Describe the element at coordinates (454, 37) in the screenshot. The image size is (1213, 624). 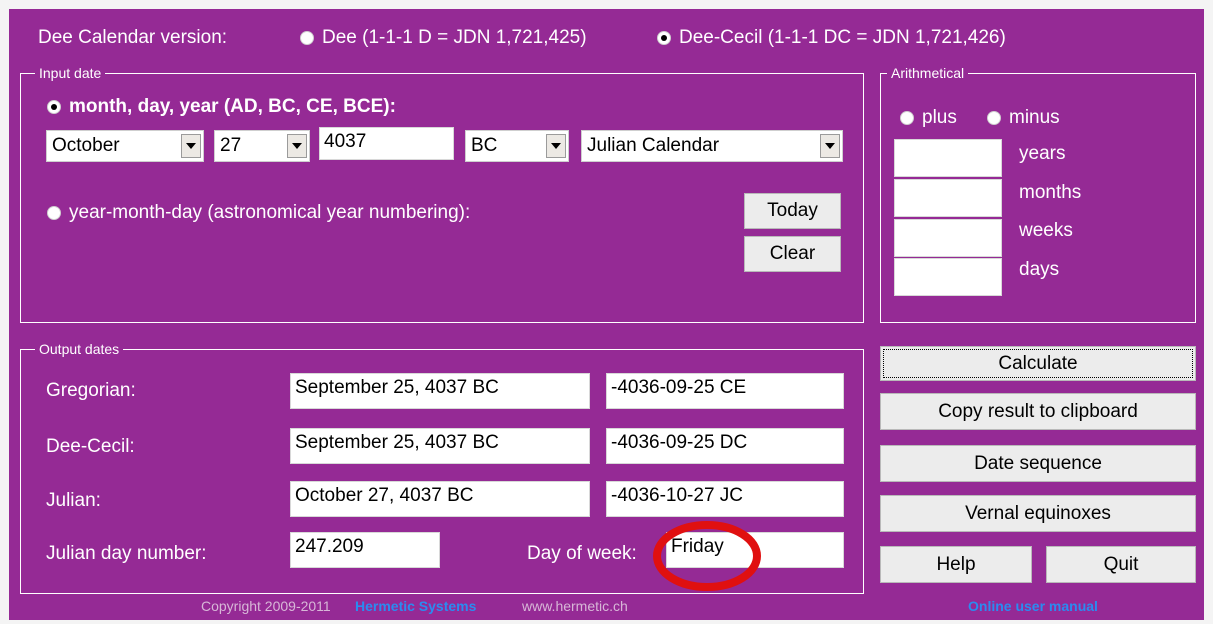
I see `version-dee-label: Dee (1-1-1 D = JDN 1,721,425)` at that location.